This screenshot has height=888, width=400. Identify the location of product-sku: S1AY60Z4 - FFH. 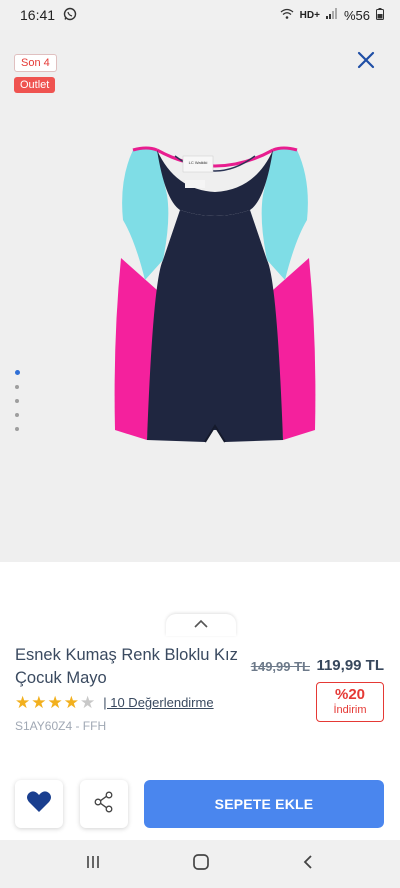
(61, 726).